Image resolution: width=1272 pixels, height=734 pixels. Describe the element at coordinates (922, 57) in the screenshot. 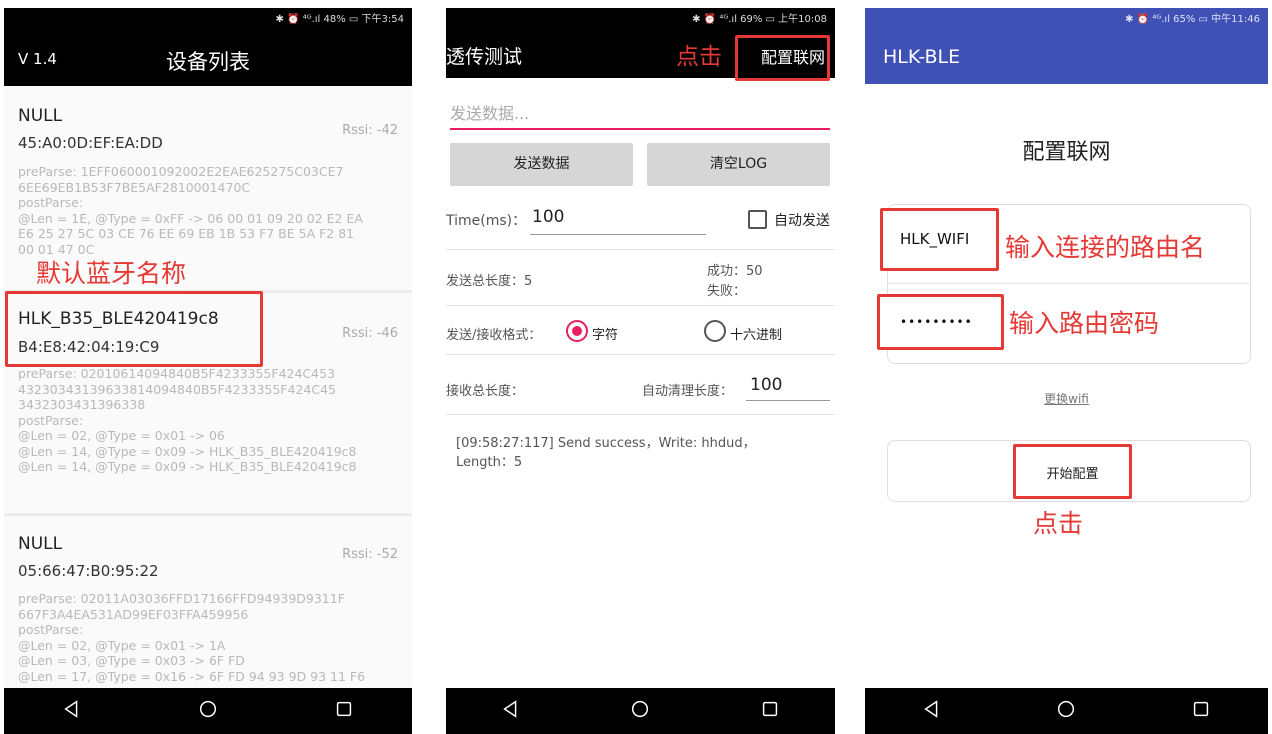

I see `app-title: HLK-BLE` at that location.